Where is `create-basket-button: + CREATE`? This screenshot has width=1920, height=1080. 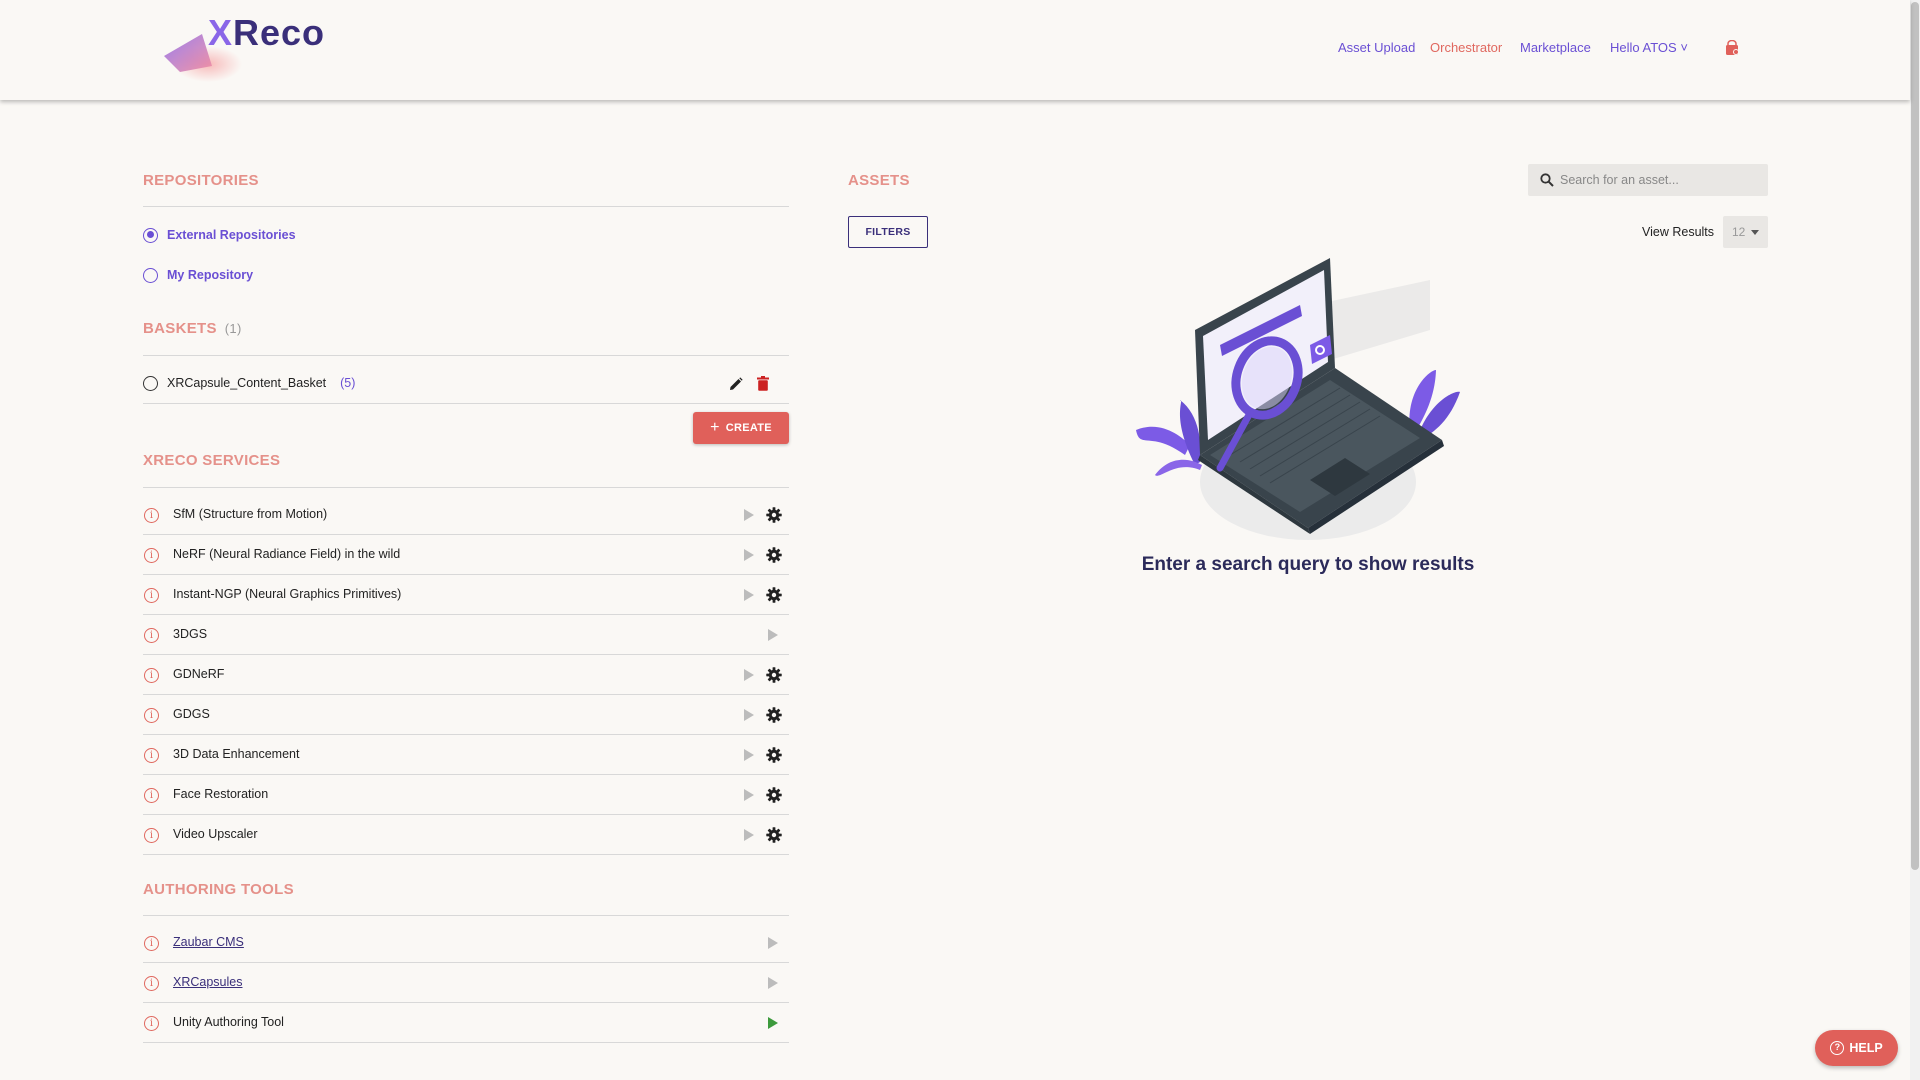 create-basket-button: + CREATE is located at coordinates (741, 428).